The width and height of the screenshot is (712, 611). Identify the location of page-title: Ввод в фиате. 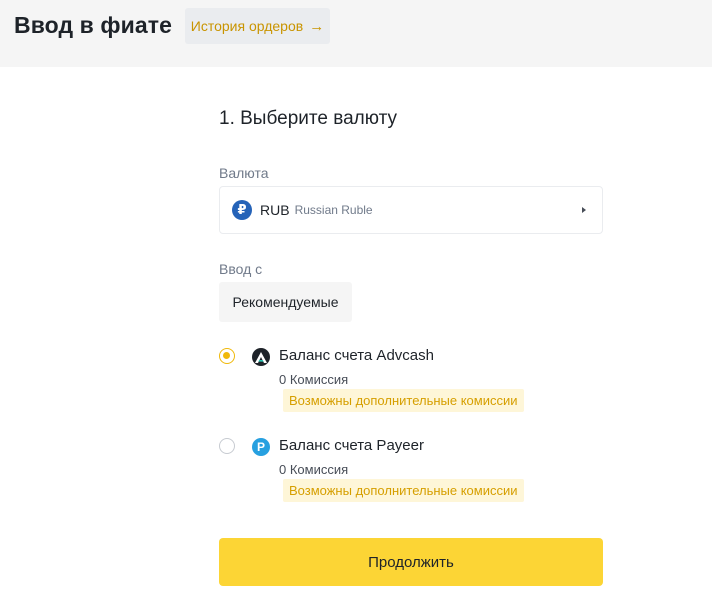
(93, 25).